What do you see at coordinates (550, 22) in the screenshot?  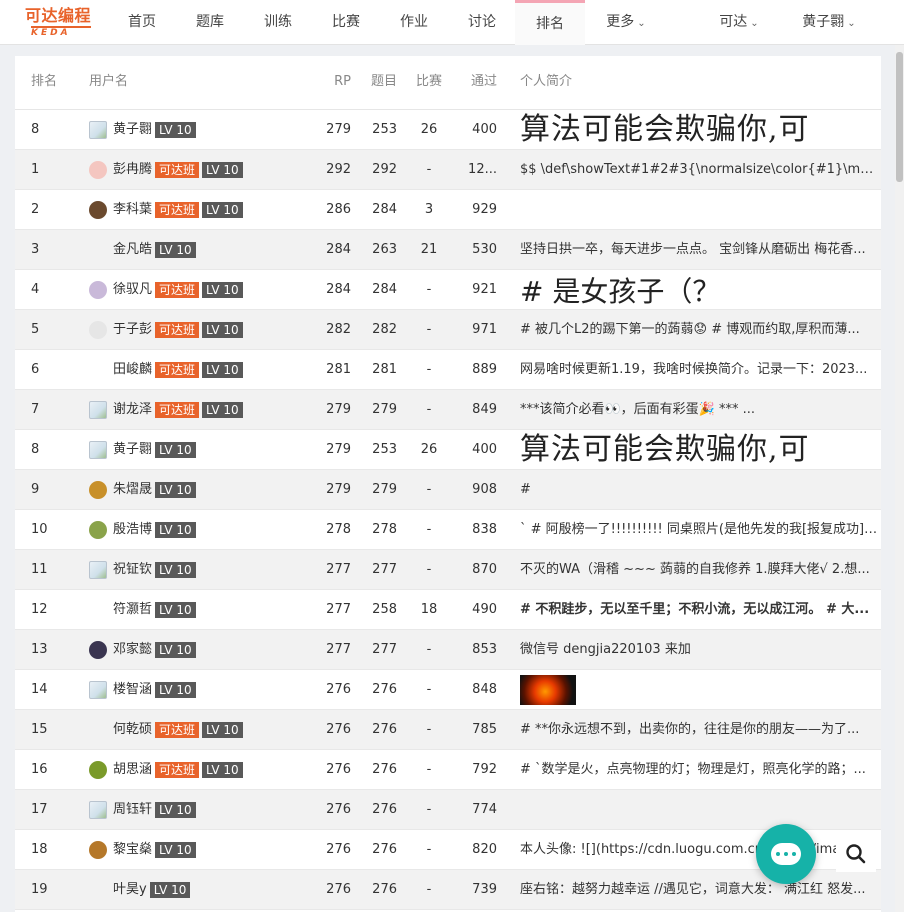 I see `nav-ranking: 排名` at bounding box center [550, 22].